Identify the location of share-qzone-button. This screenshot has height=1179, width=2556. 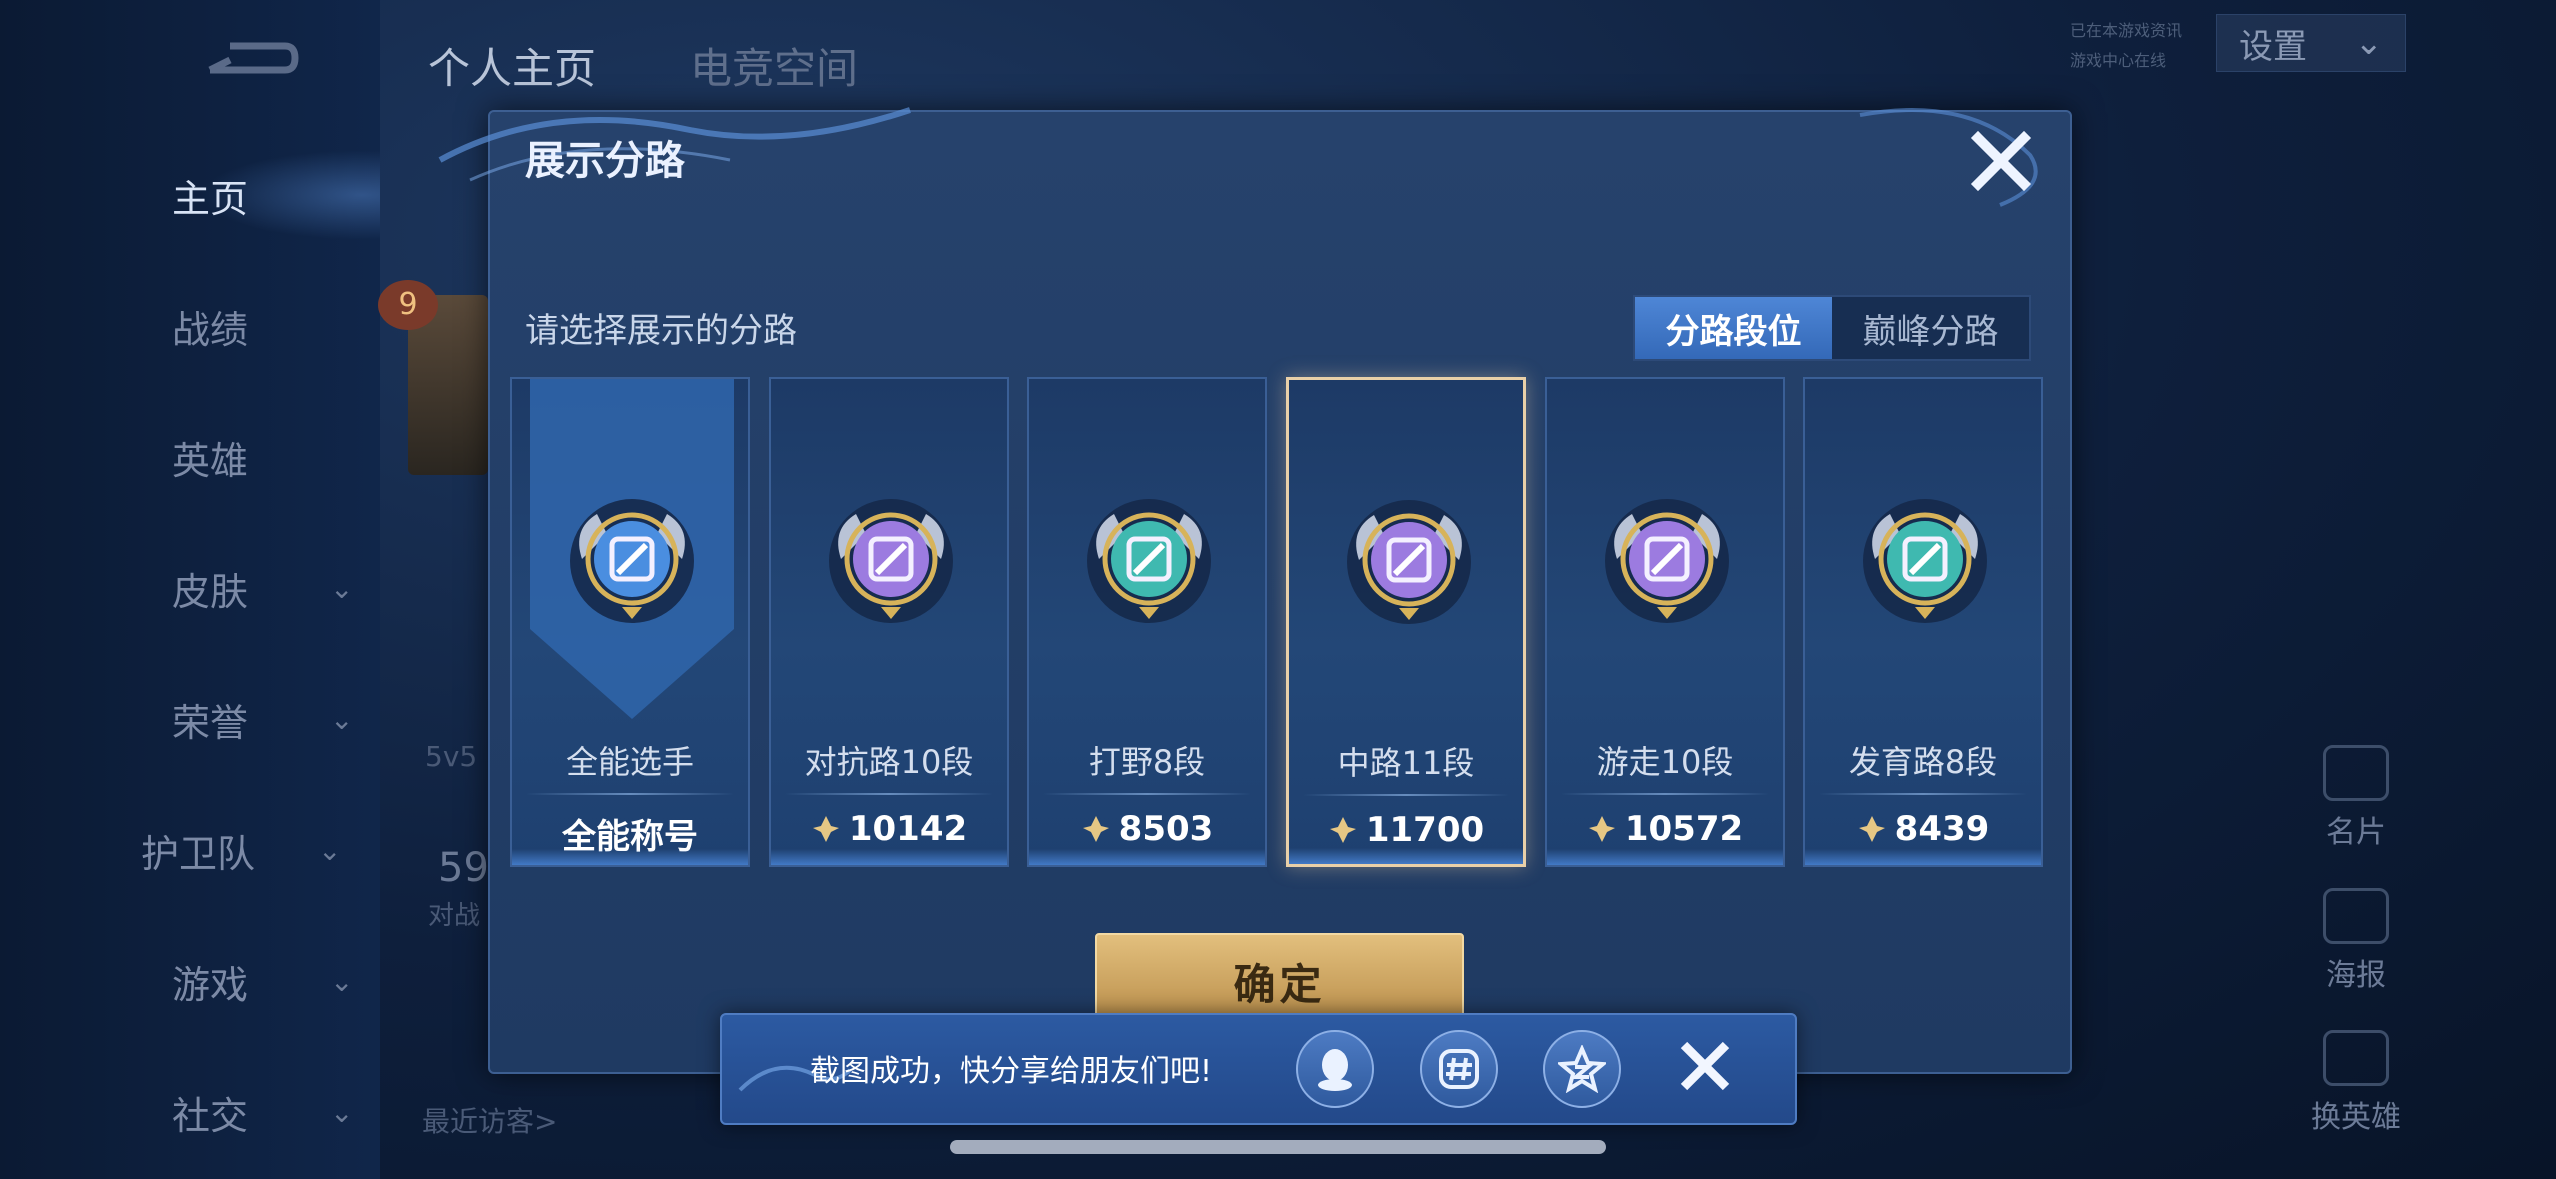
(1582, 1069).